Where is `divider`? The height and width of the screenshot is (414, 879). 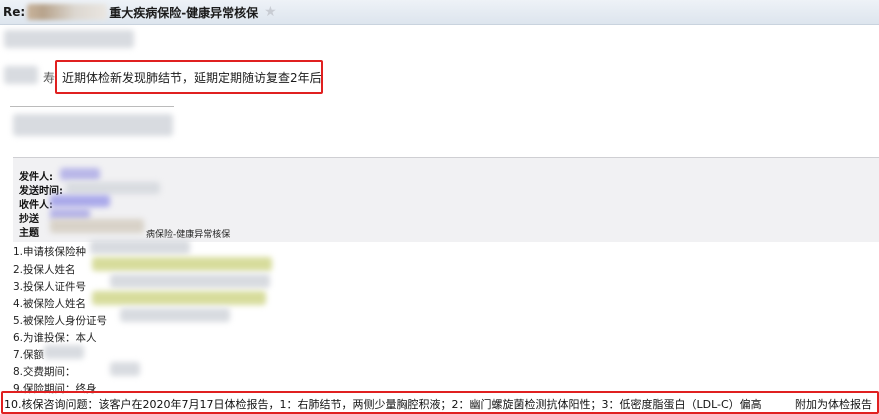
divider is located at coordinates (92, 106).